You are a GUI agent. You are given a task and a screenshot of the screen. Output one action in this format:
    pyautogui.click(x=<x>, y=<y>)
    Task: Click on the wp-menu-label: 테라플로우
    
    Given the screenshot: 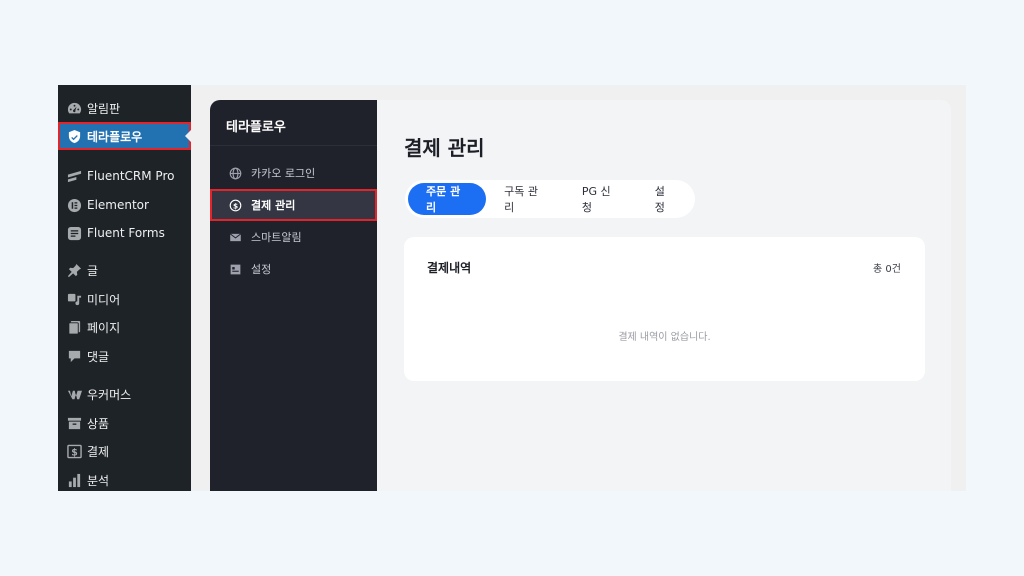 What is the action you would take?
    pyautogui.click(x=115, y=136)
    